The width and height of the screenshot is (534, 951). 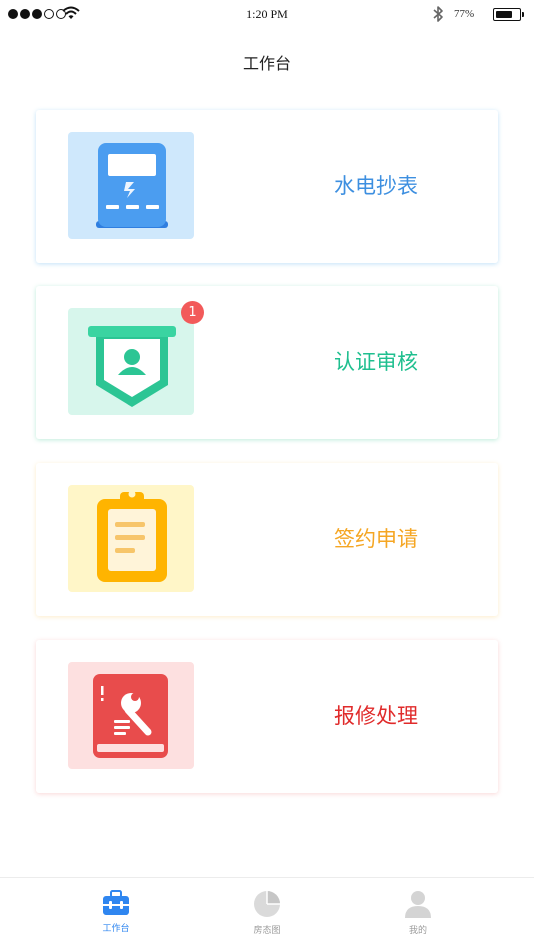 I want to click on tab-profile-label: 我的, so click(x=417, y=931).